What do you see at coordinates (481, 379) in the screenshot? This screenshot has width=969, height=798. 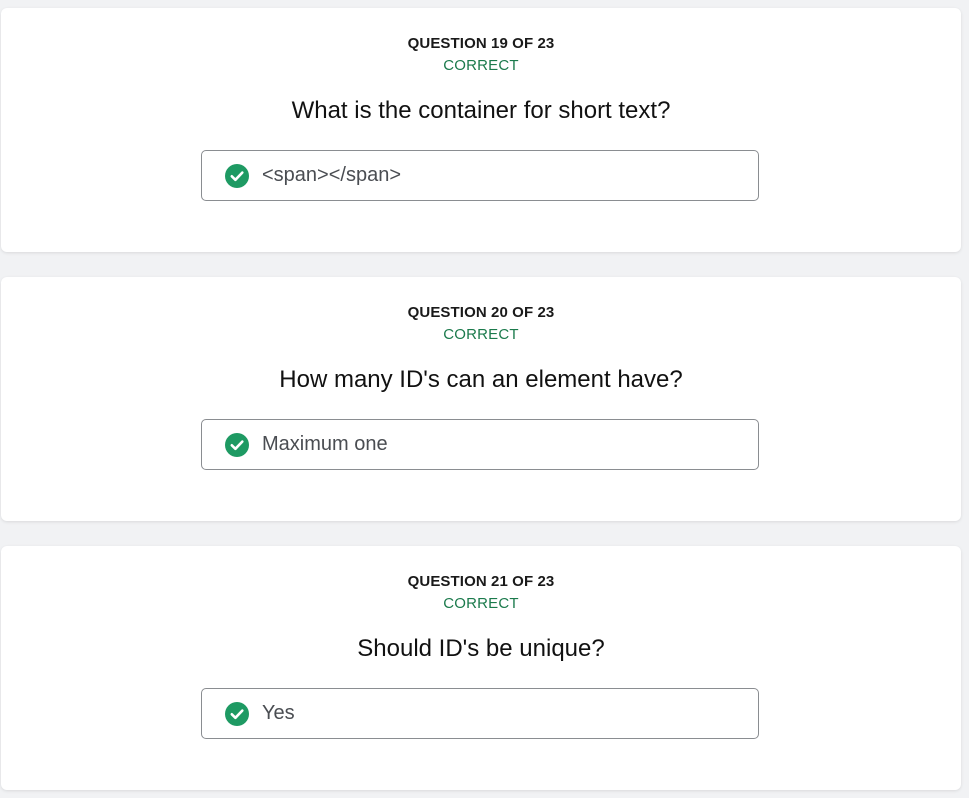 I see `question-text: How many ID's can an element have?` at bounding box center [481, 379].